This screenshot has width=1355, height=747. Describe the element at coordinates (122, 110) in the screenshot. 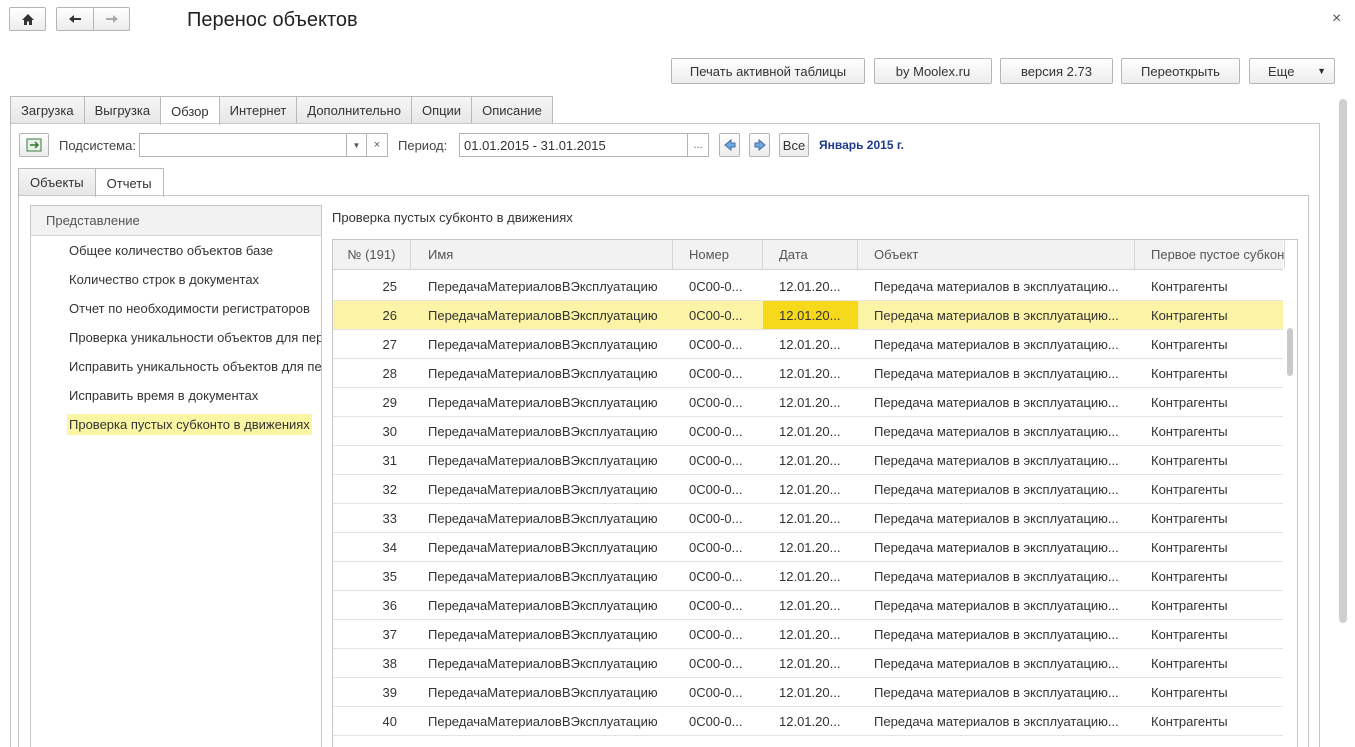

I see `tab-export: Выгрузка` at that location.